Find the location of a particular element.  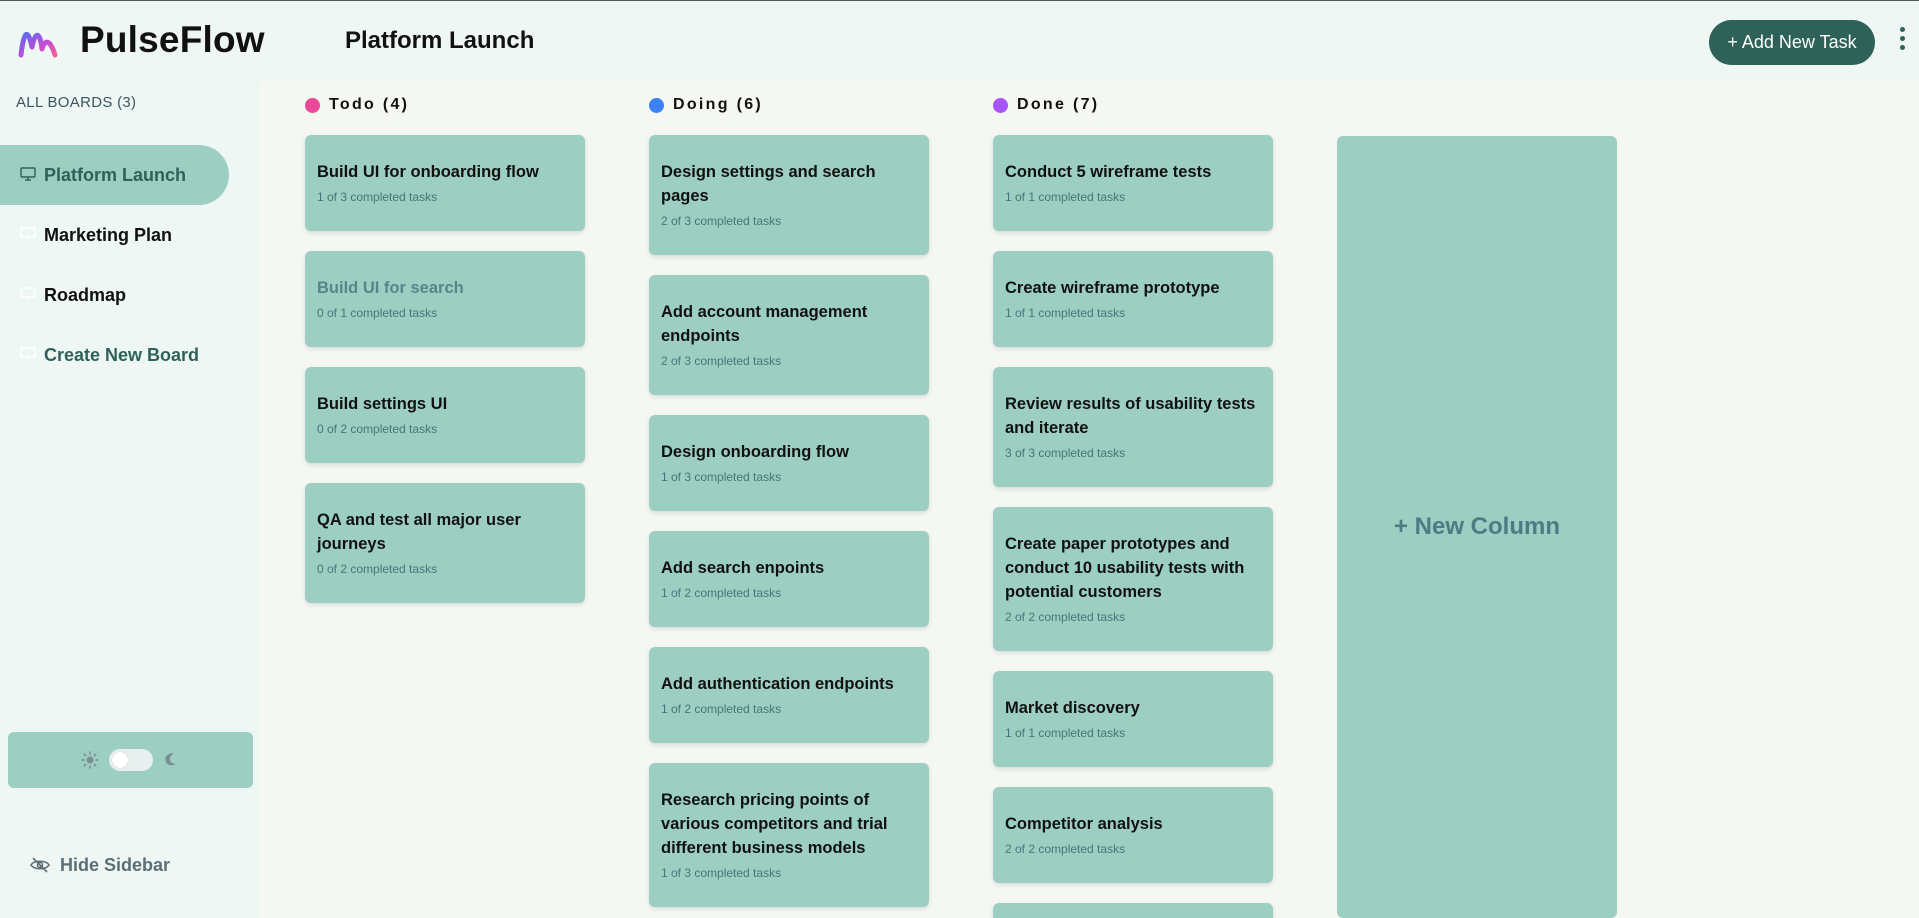

top-header: PulseFlow Platform Launch + Add New Task is located at coordinates (959, 41).